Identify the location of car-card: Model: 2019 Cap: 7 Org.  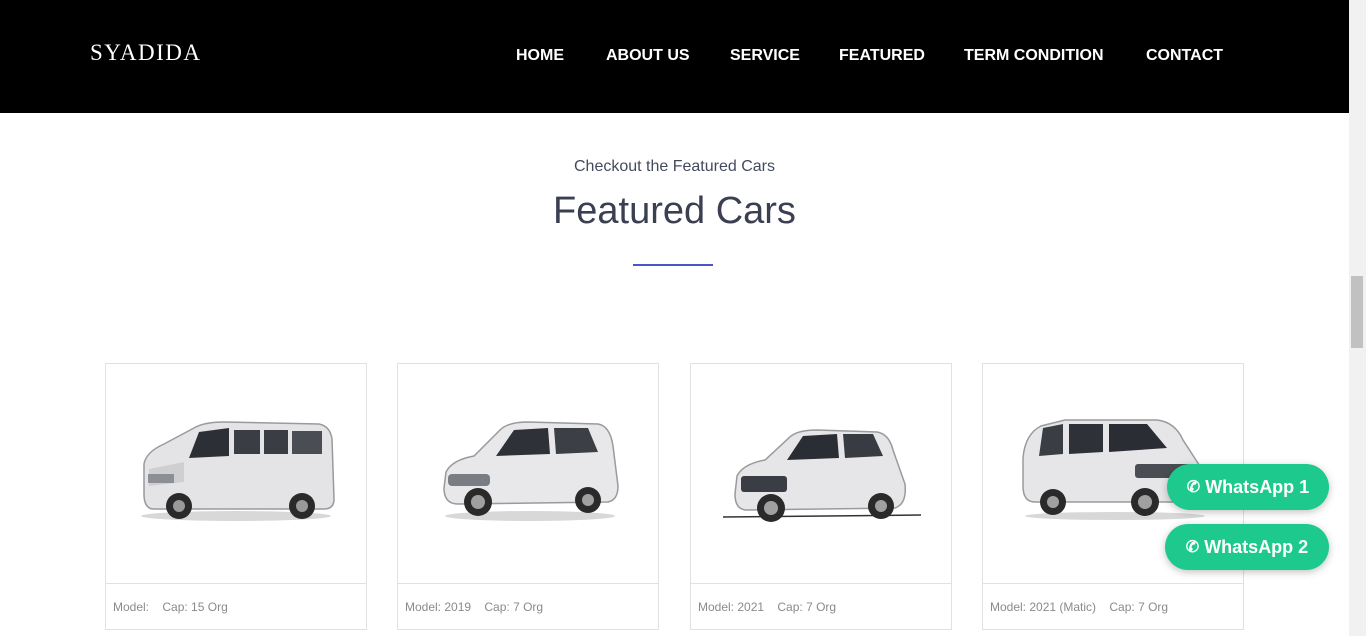
(528, 496).